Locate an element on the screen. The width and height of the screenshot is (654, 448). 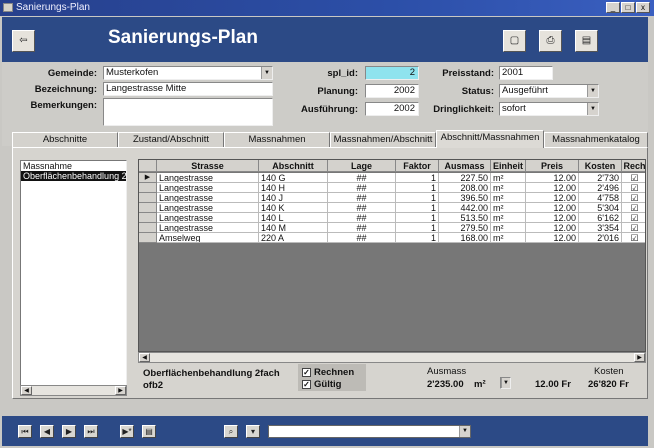
spl-id-field: 2 is located at coordinates (392, 73).